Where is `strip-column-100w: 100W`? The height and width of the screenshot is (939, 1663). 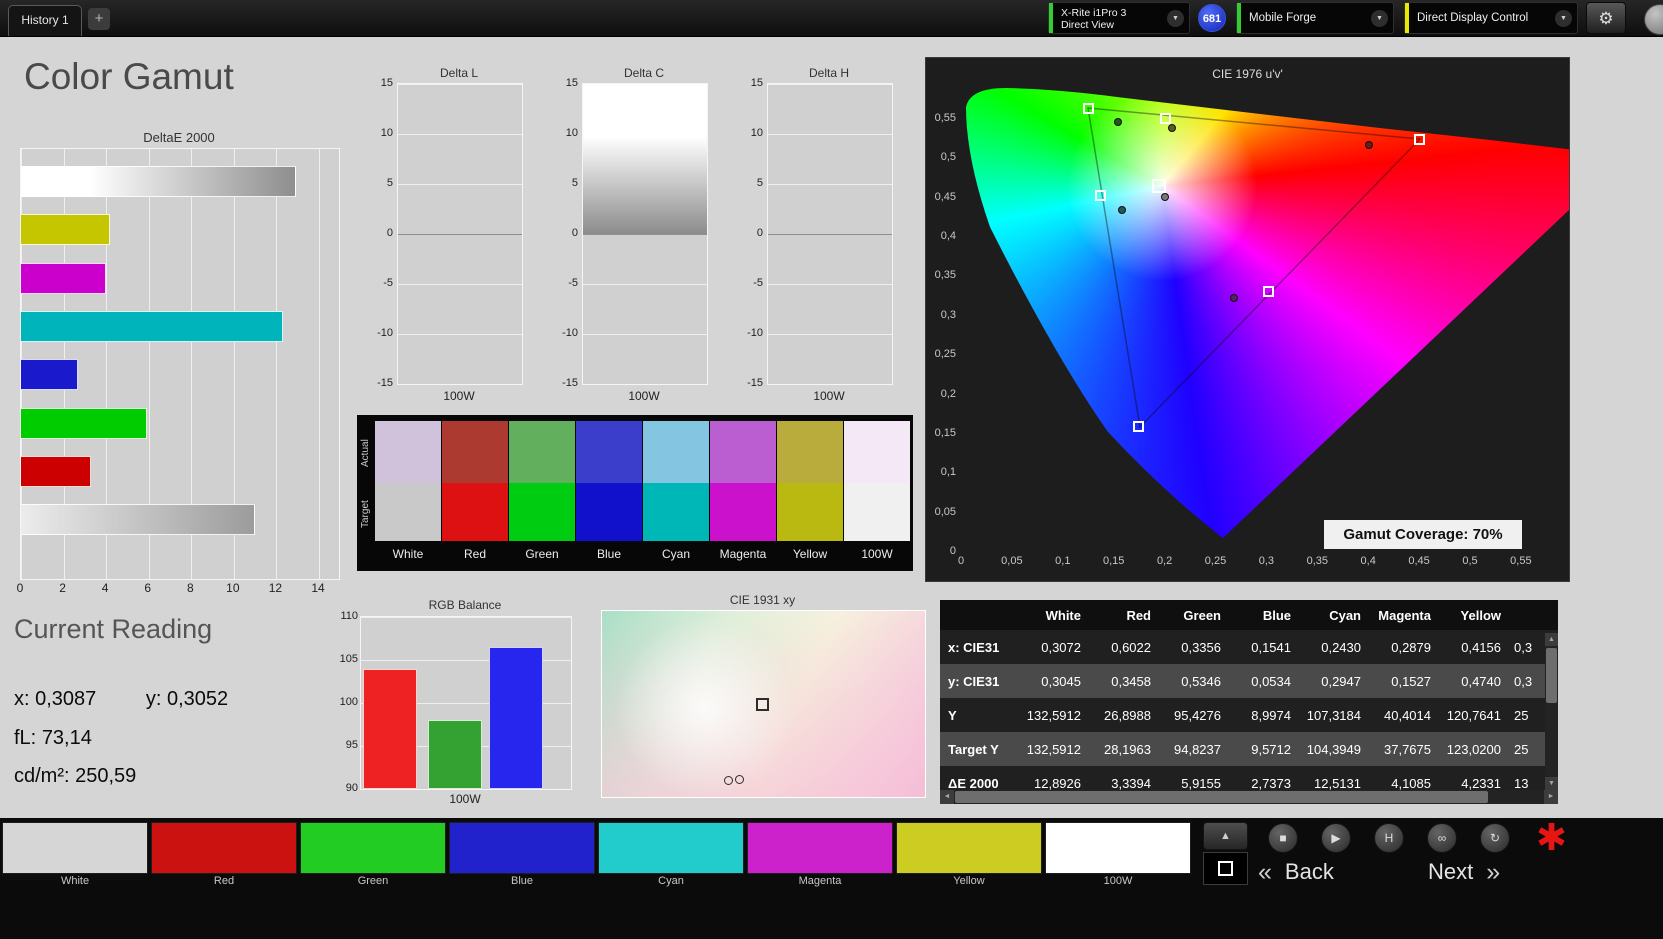 strip-column-100w: 100W is located at coordinates (877, 491).